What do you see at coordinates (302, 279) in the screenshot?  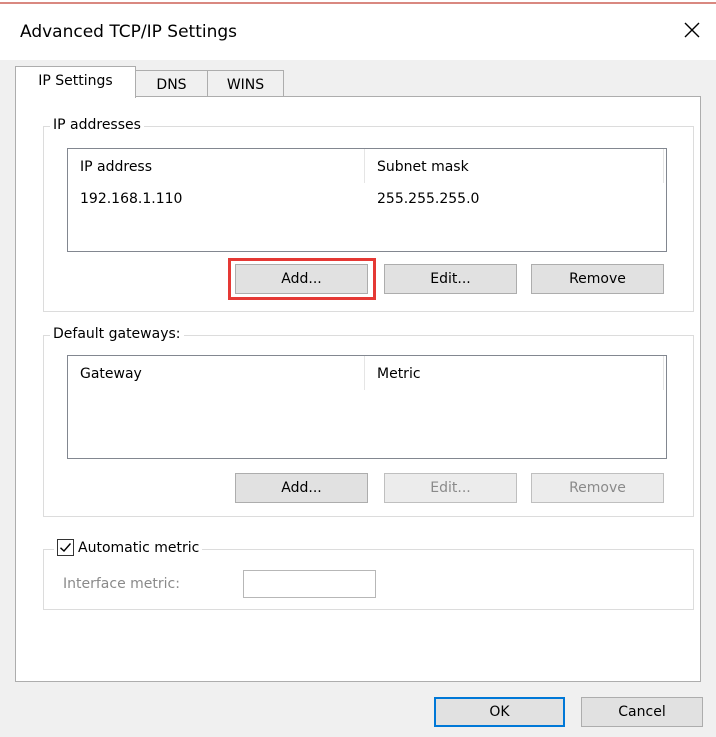 I see `add-button-highlight` at bounding box center [302, 279].